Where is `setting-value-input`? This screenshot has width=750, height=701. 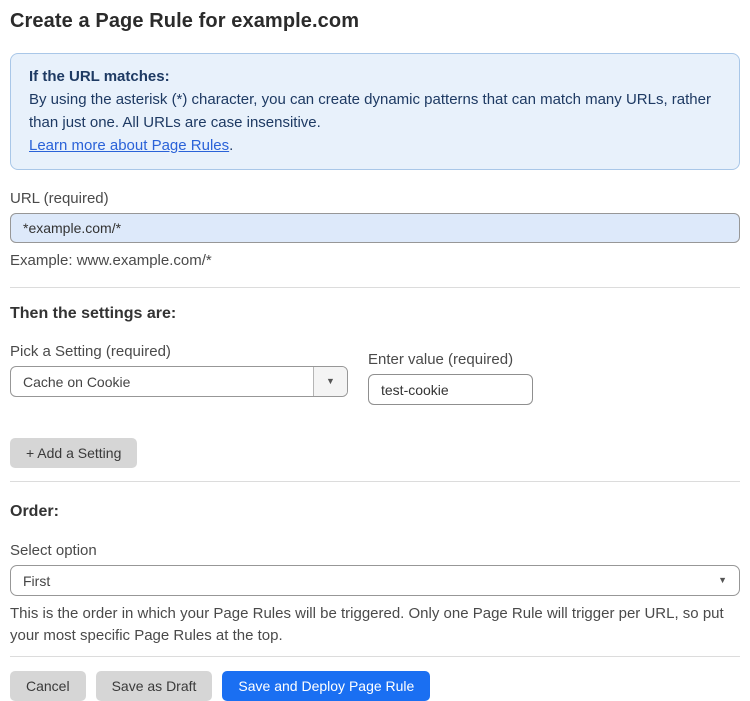
setting-value-input is located at coordinates (450, 389).